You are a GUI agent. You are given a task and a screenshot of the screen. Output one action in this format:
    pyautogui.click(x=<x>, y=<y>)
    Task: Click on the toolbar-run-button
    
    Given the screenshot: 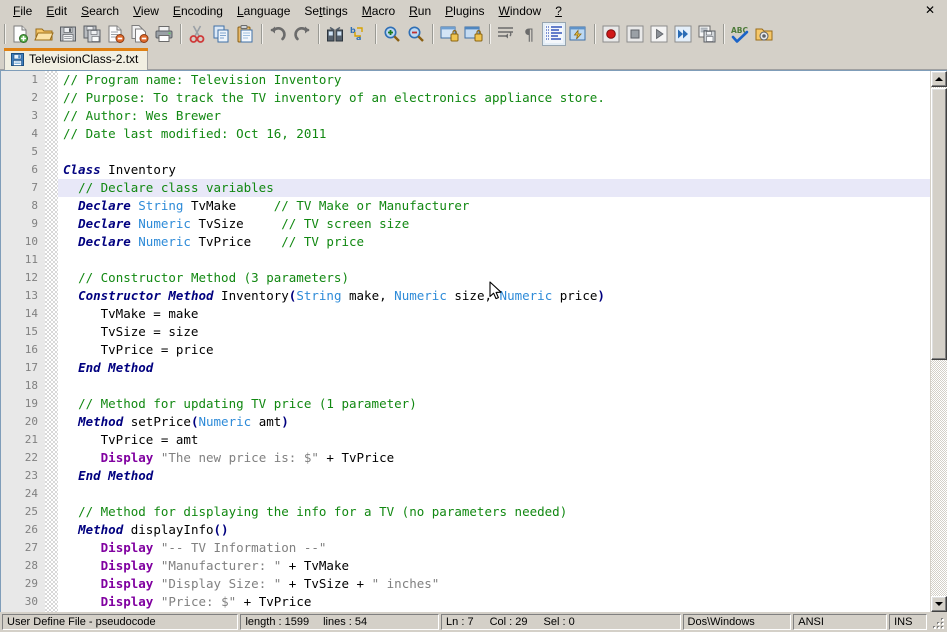 What is the action you would take?
    pyautogui.click(x=764, y=34)
    